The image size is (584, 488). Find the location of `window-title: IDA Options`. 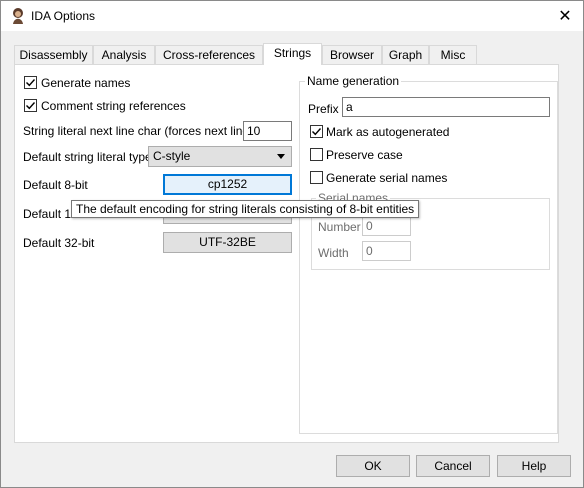

window-title: IDA Options is located at coordinates (63, 16).